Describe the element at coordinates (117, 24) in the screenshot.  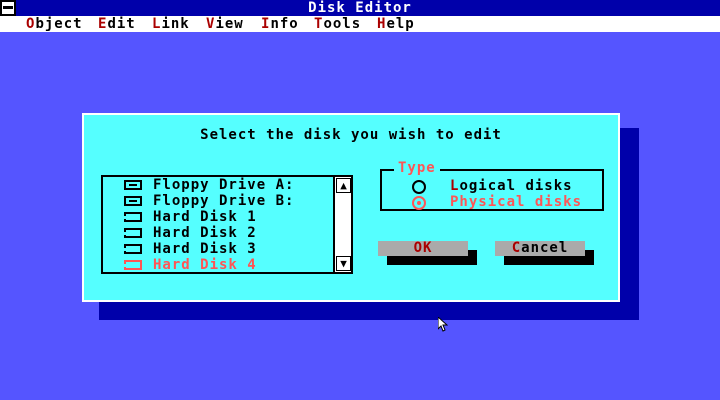
I see `menu-edit: Edit` at that location.